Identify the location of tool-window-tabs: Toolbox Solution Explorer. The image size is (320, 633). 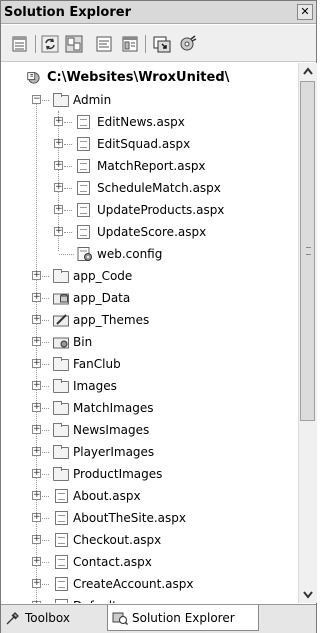
(158, 618).